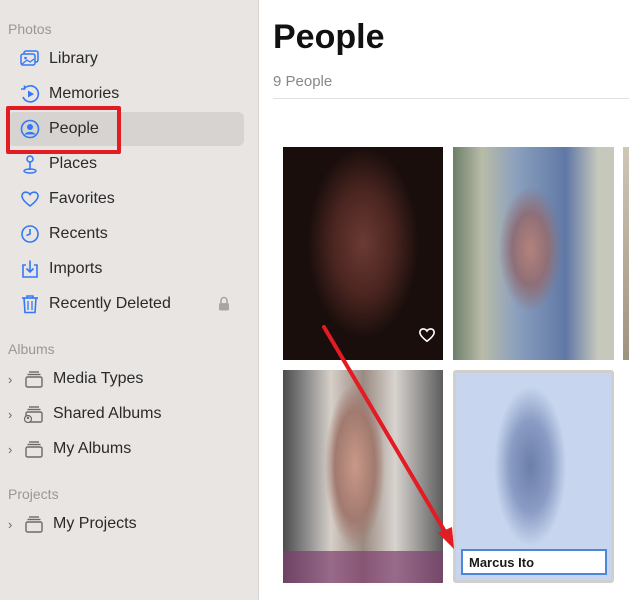  I want to click on photo-detail, so click(363, 567).